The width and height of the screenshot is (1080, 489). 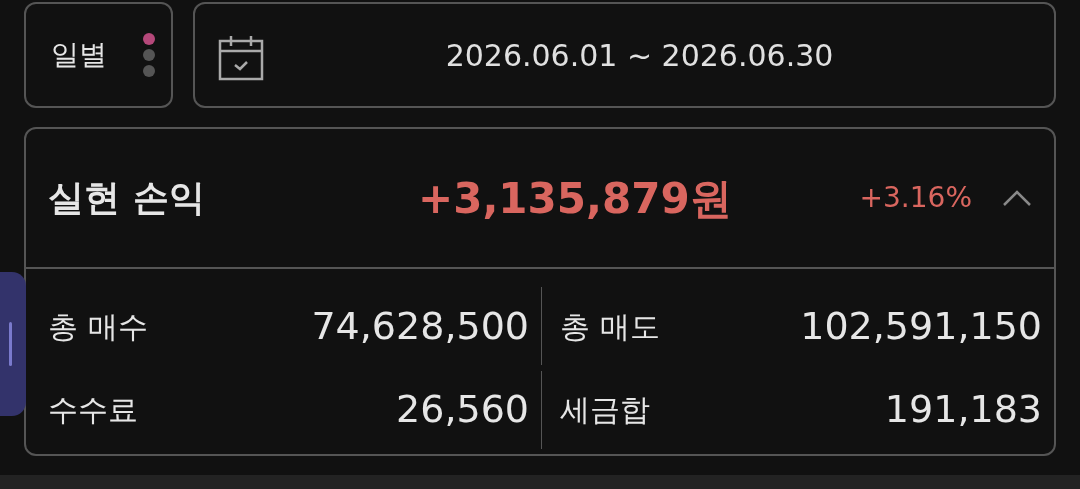 I want to click on side-handle, so click(x=13, y=344).